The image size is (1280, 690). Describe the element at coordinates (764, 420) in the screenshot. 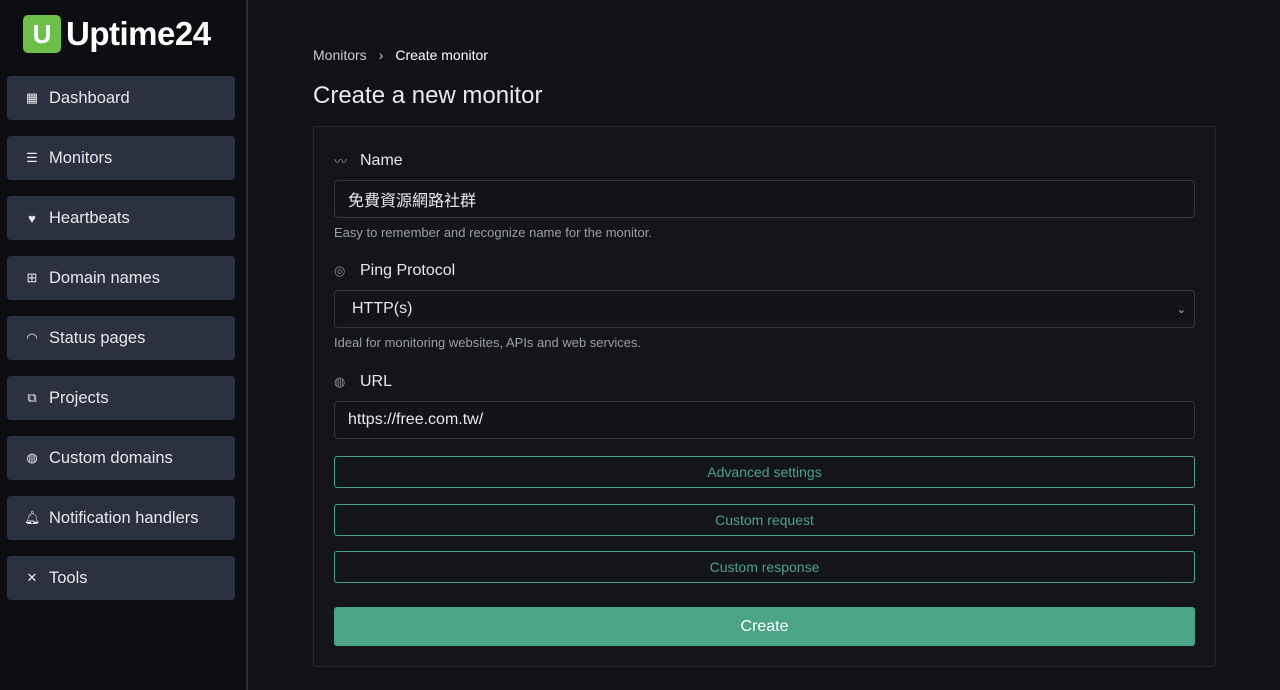

I see `url-input: https://free.com.tw/` at that location.